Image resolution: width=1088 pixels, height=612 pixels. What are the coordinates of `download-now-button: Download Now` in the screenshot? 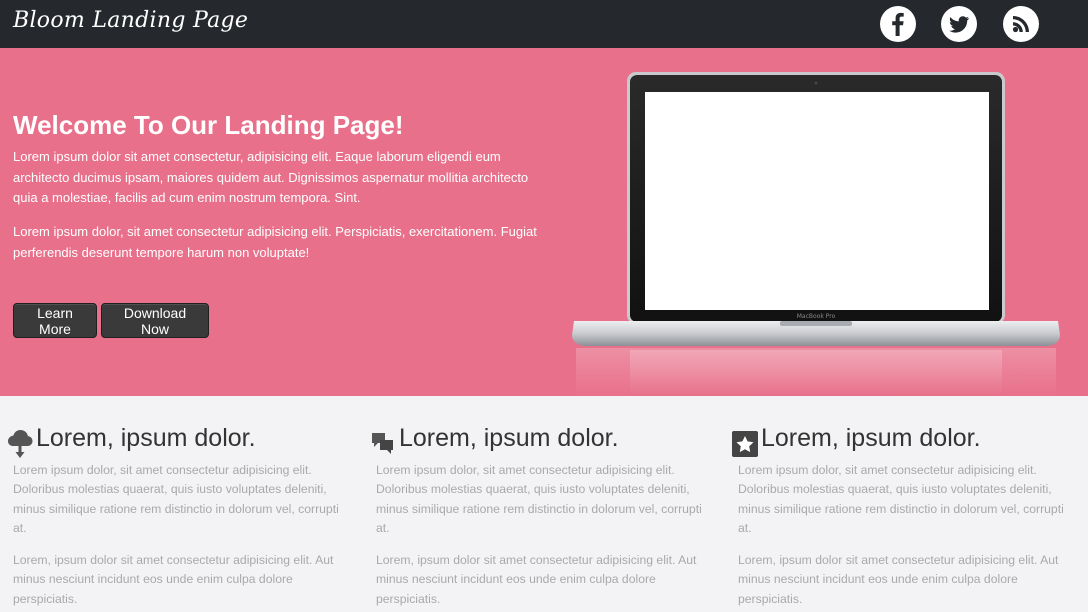 It's located at (155, 320).